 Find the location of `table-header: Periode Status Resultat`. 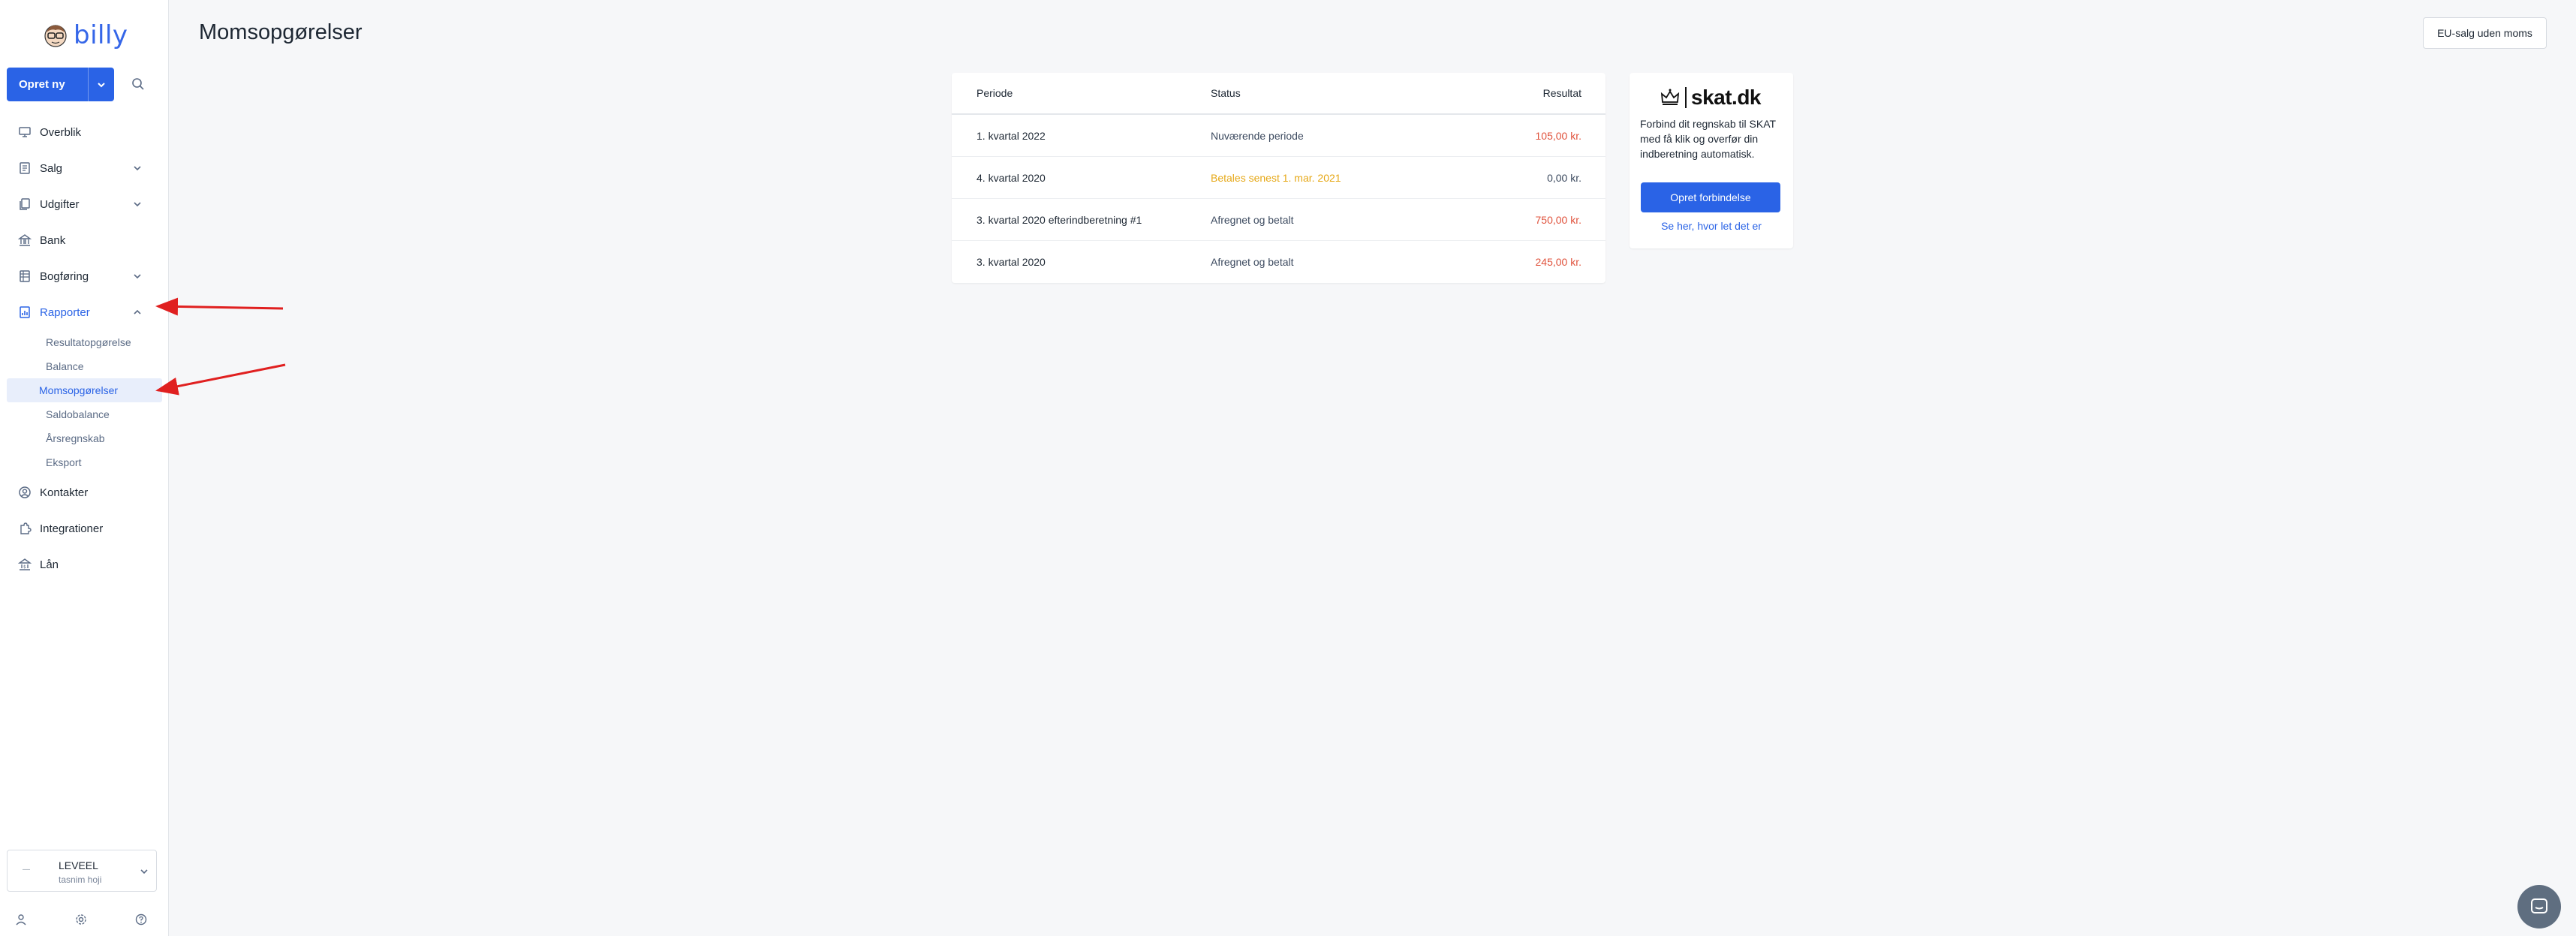

table-header: Periode Status Resultat is located at coordinates (1278, 94).